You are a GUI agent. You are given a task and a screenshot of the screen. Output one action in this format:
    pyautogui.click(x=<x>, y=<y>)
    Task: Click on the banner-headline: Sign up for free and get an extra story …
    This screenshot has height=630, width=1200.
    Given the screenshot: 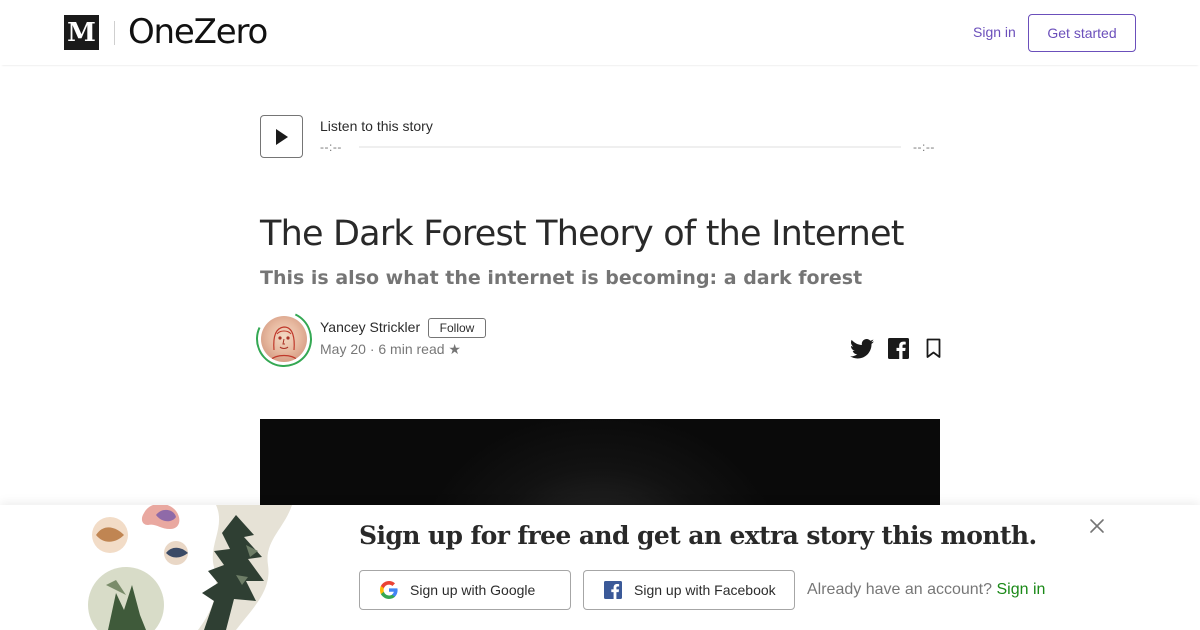 What is the action you would take?
    pyautogui.click(x=698, y=535)
    